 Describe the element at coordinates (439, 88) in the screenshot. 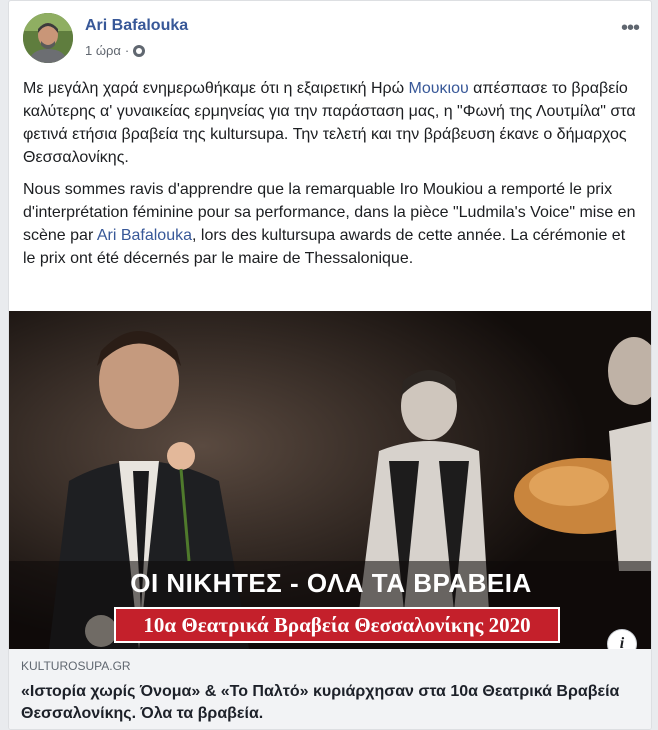

I see `mention-link-moukiou: Μουκιου` at that location.